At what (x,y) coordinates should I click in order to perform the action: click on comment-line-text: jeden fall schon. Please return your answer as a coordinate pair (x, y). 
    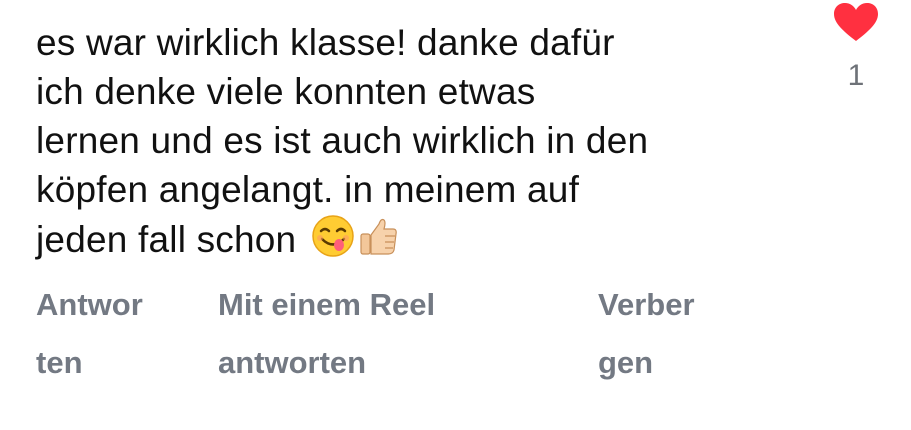
    Looking at the image, I should click on (166, 239).